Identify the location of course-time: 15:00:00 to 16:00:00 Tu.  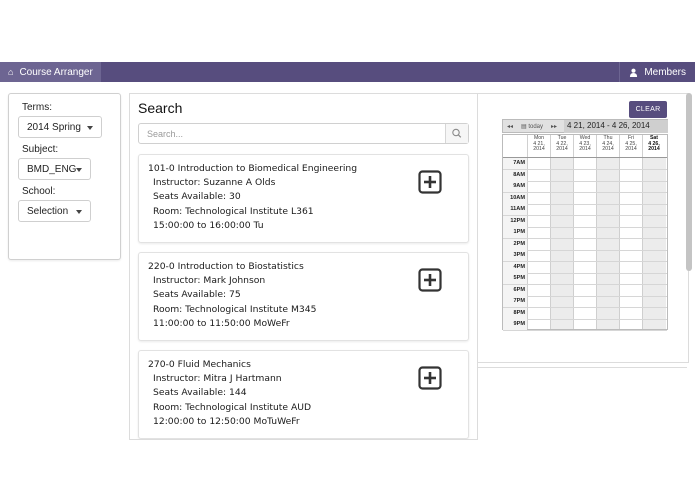
(208, 225).